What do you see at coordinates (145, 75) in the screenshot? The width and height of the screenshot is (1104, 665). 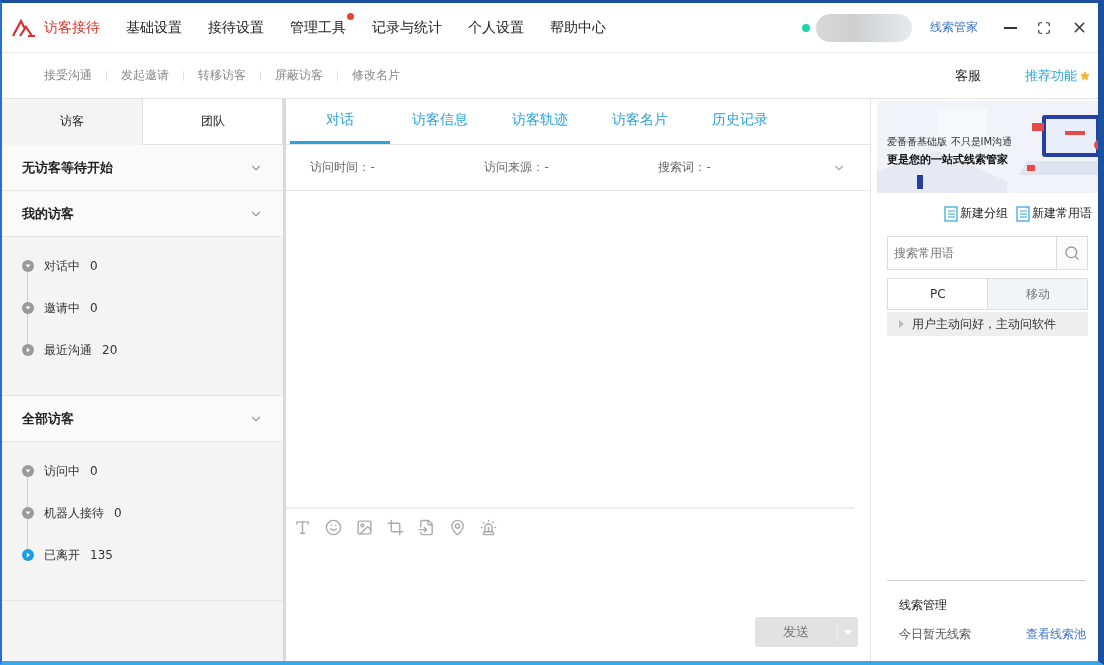 I see `toolbar-action: 发起邀请` at bounding box center [145, 75].